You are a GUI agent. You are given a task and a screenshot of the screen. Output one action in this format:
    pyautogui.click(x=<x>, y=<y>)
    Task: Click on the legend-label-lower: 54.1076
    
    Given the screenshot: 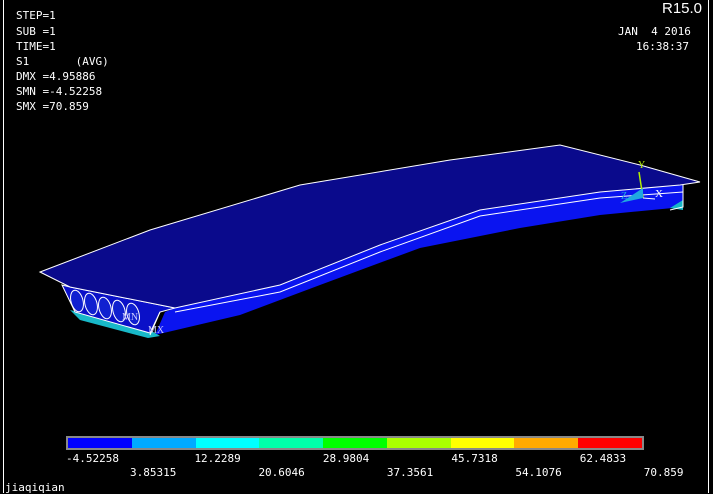 What is the action you would take?
    pyautogui.click(x=538, y=472)
    